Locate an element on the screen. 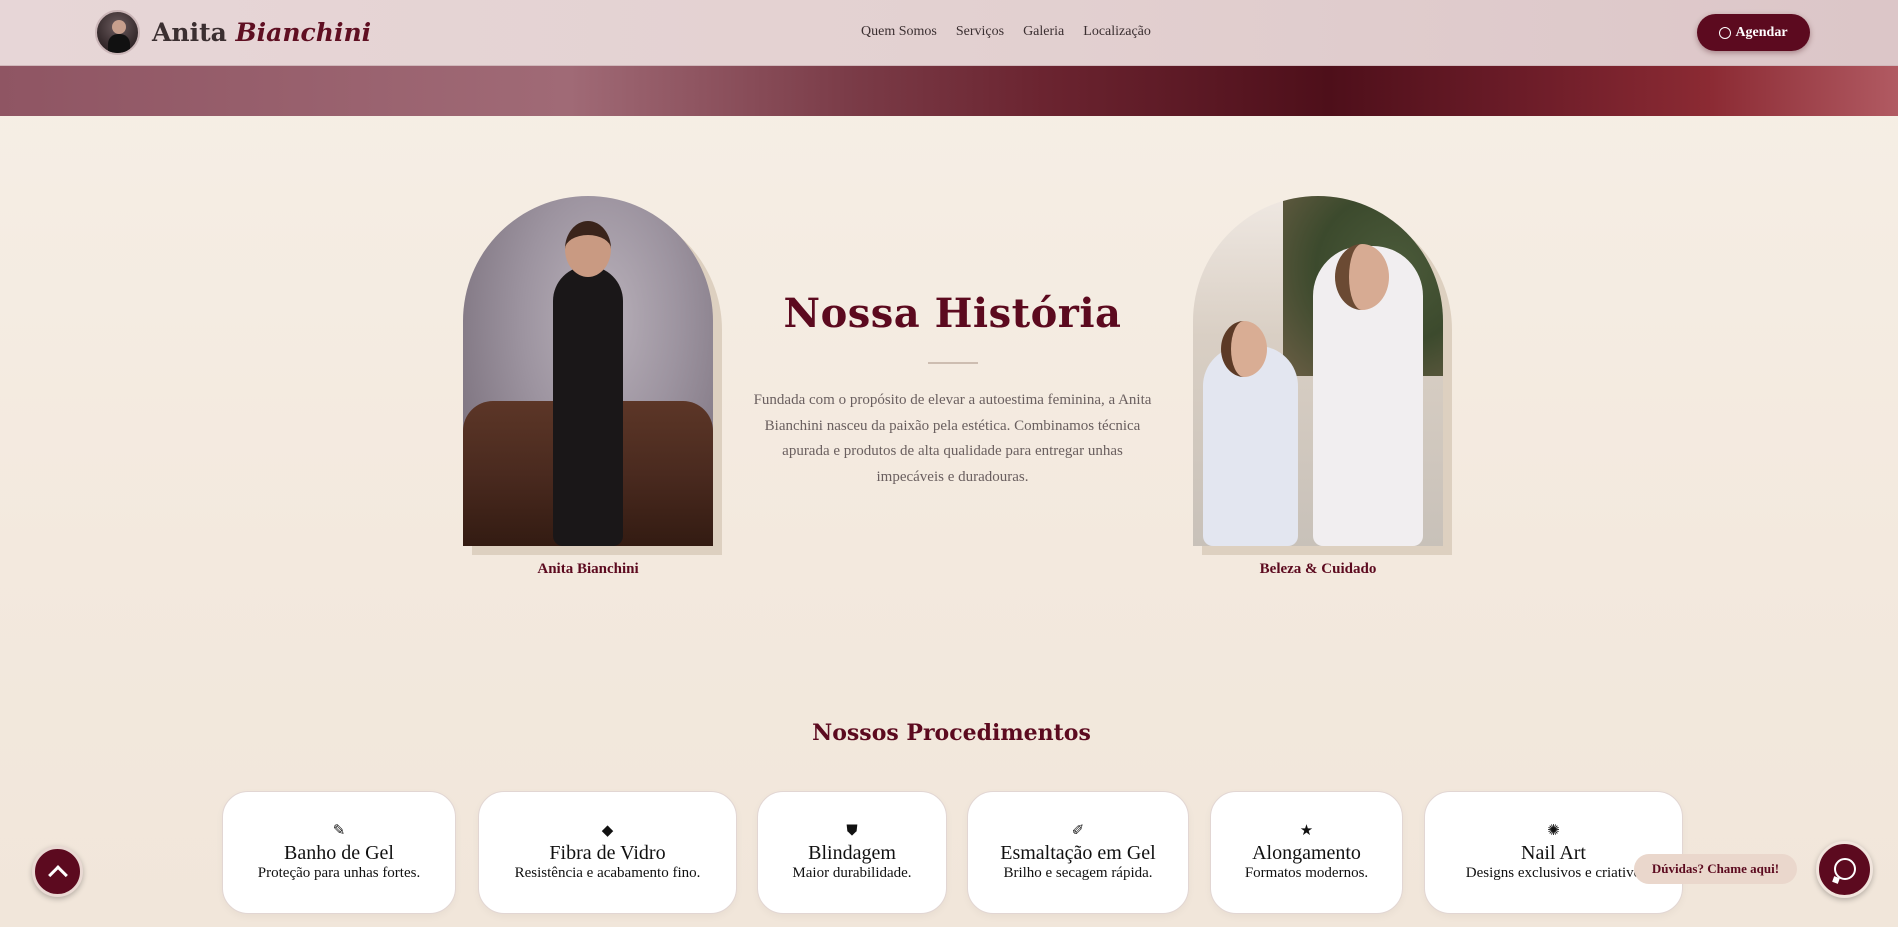  procedure-desc: Formatos modernos. is located at coordinates (1306, 873).